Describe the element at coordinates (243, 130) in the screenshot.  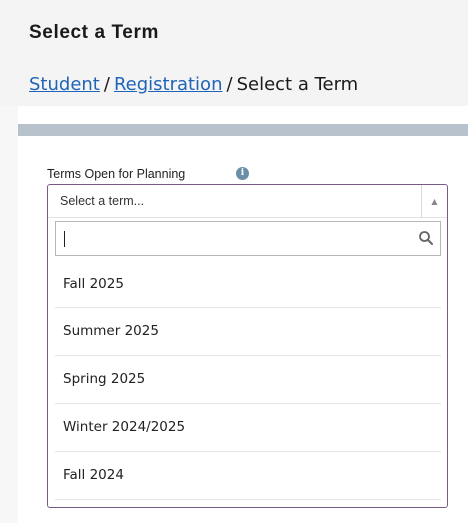
I see `panel-header-bar` at that location.